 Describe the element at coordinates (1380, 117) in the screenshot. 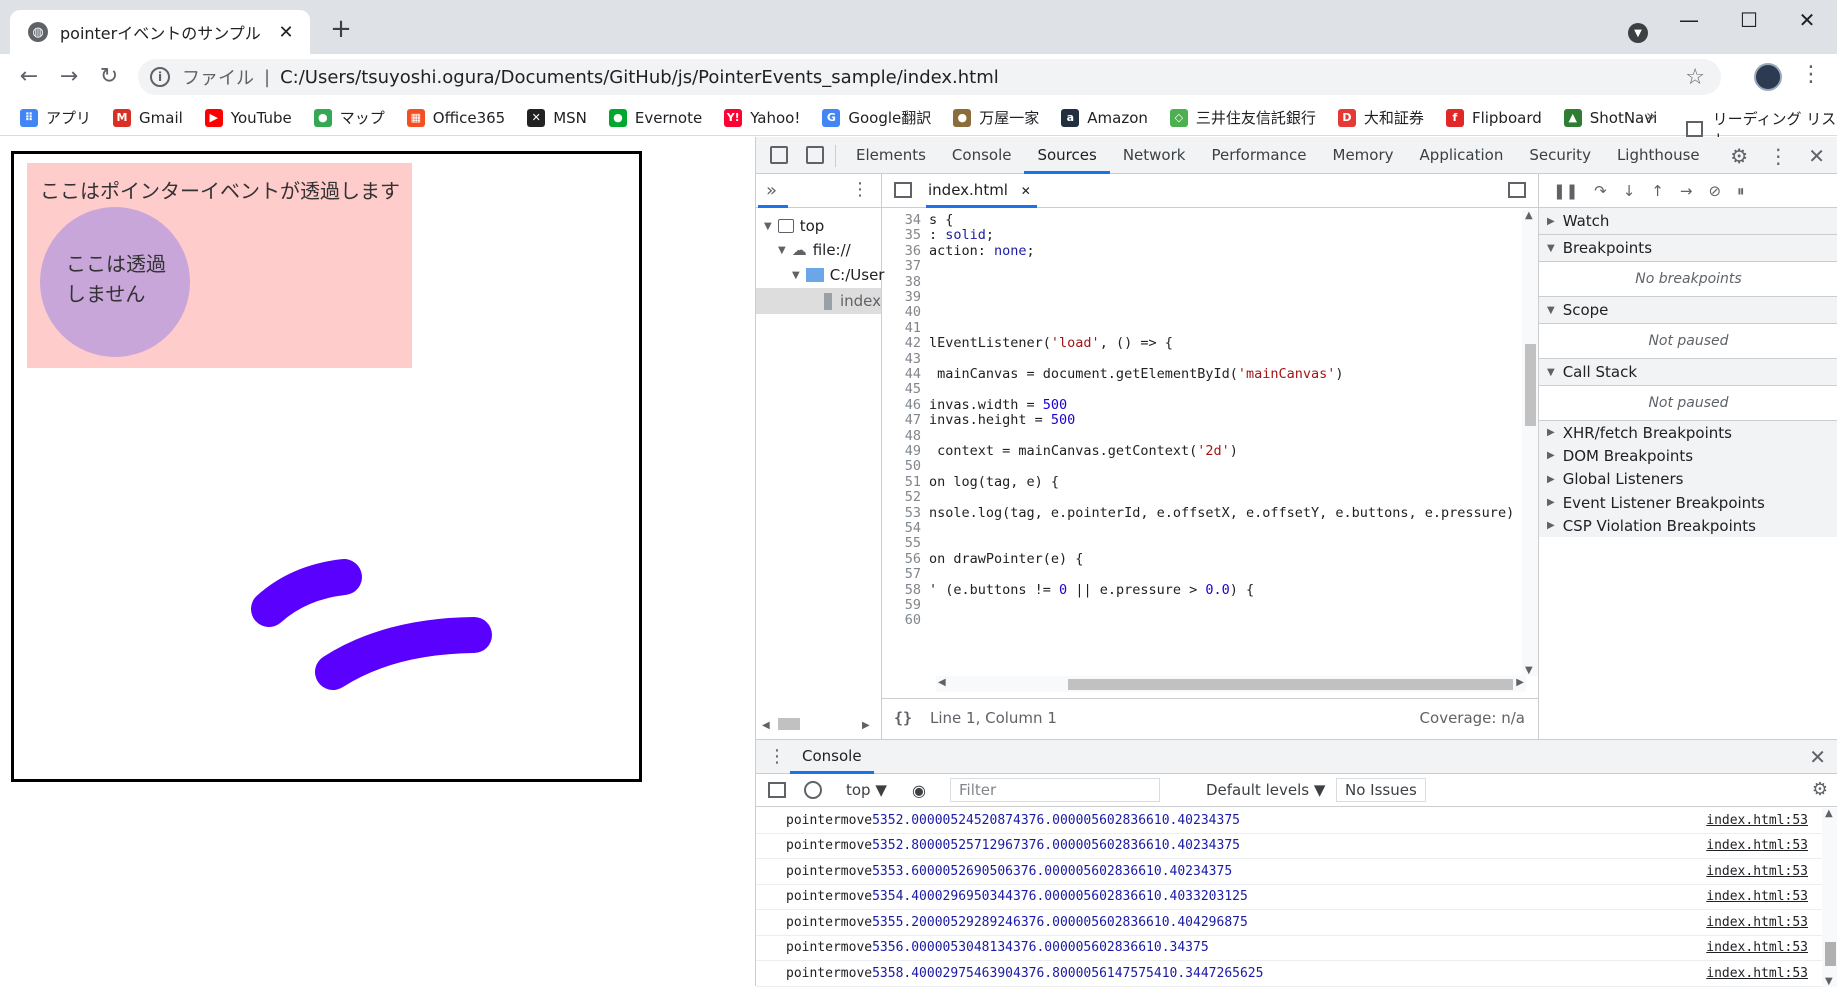

I see `bookmark-大和証券: D 大和証券` at that location.